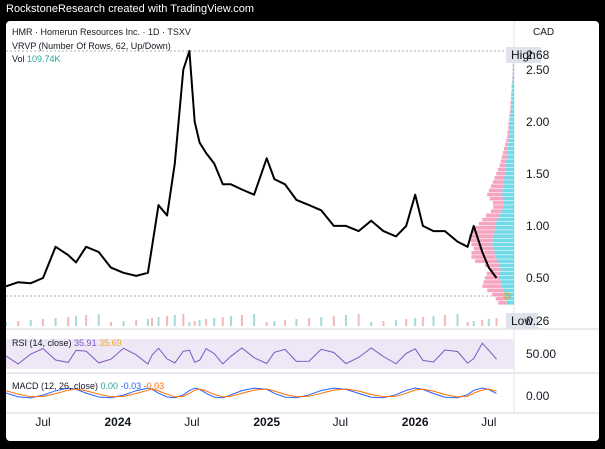 The image size is (605, 449). I want to click on macd-axis-label: 0.00, so click(538, 396).